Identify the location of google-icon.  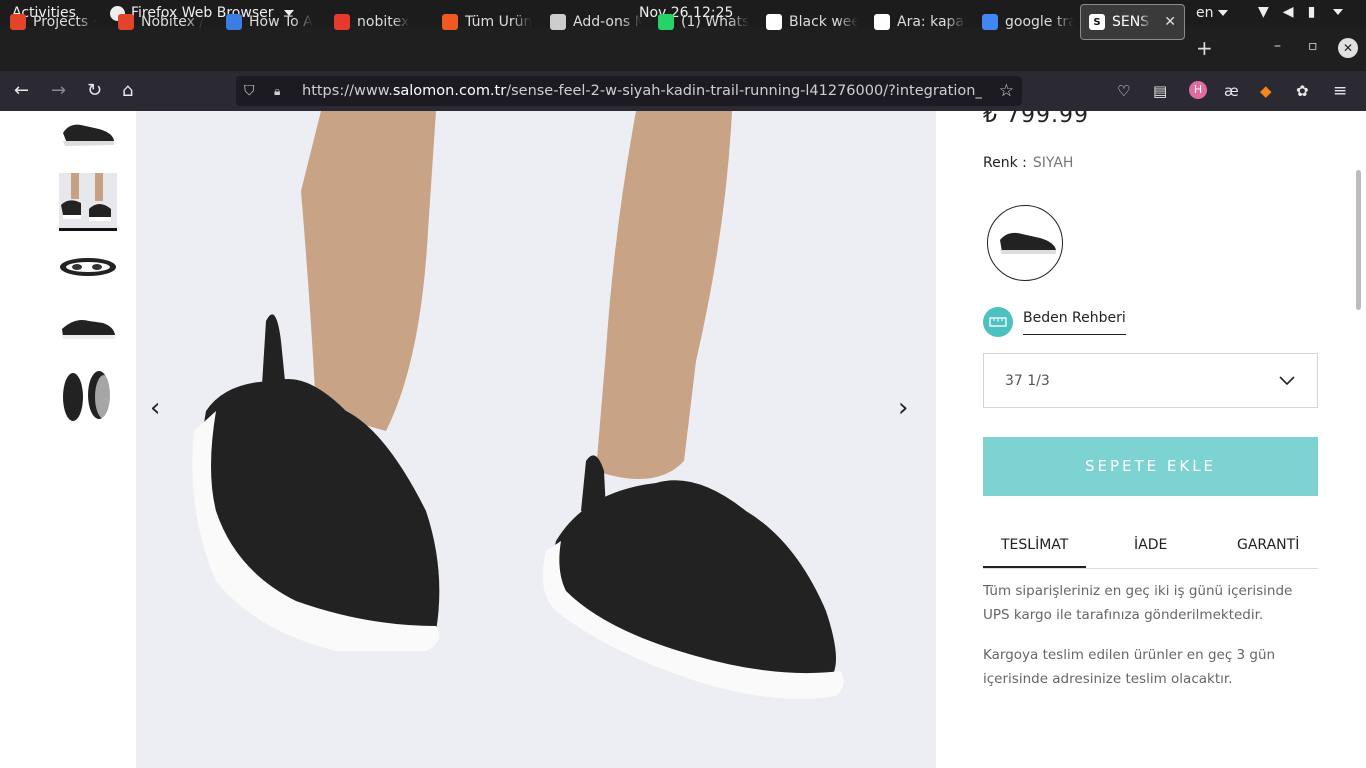
(990, 22).